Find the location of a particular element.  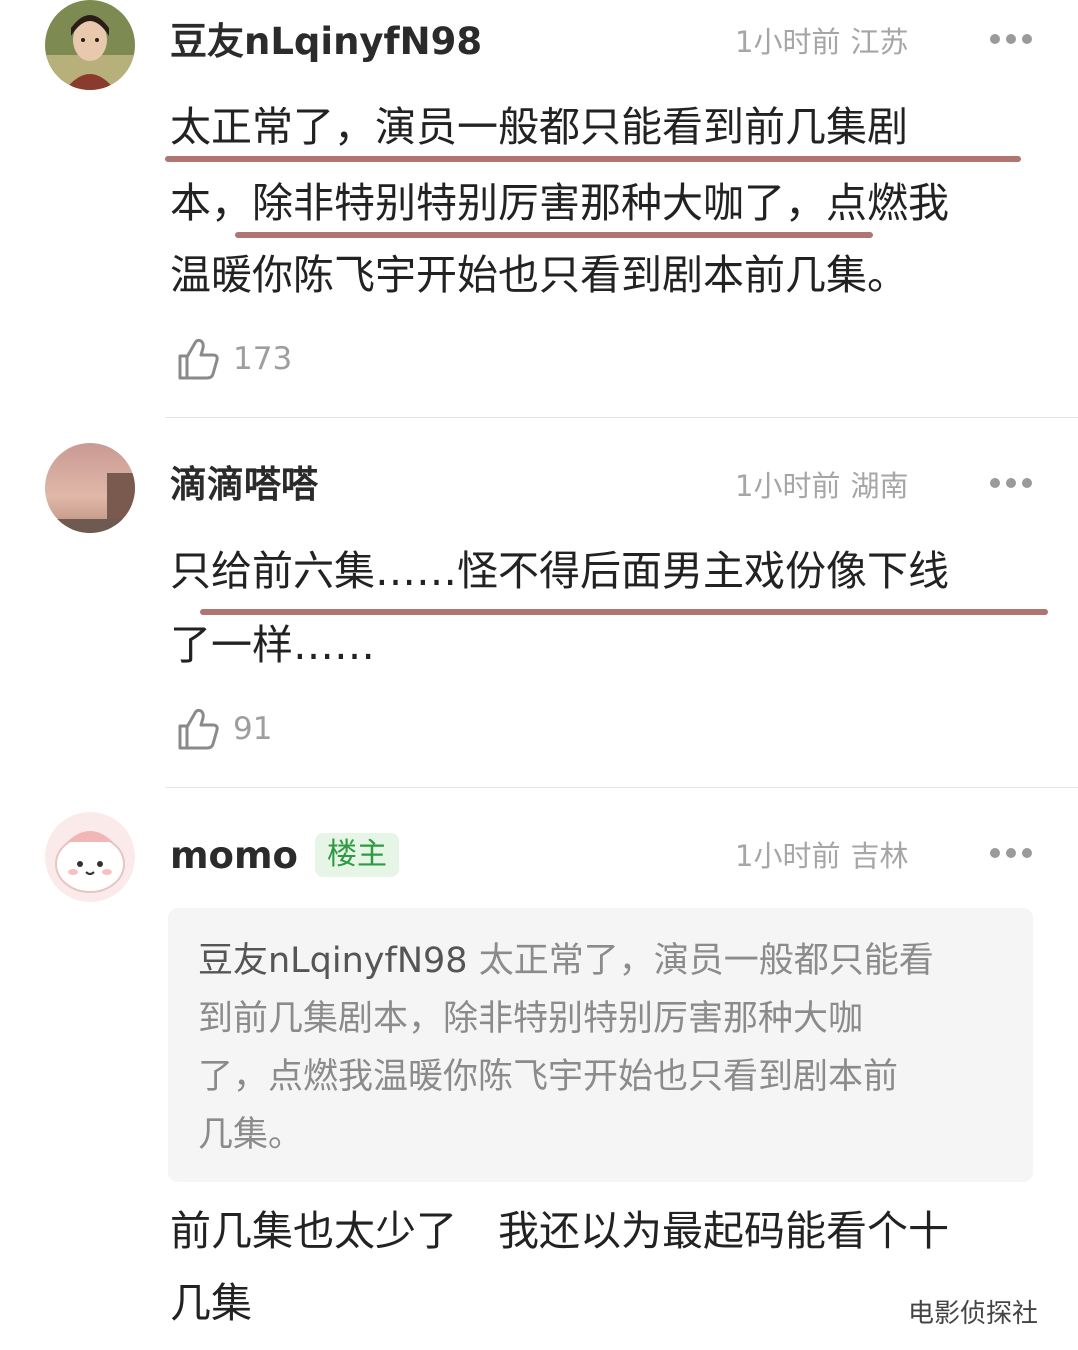

comment-meta: 1小时前 江苏 is located at coordinates (821, 42).